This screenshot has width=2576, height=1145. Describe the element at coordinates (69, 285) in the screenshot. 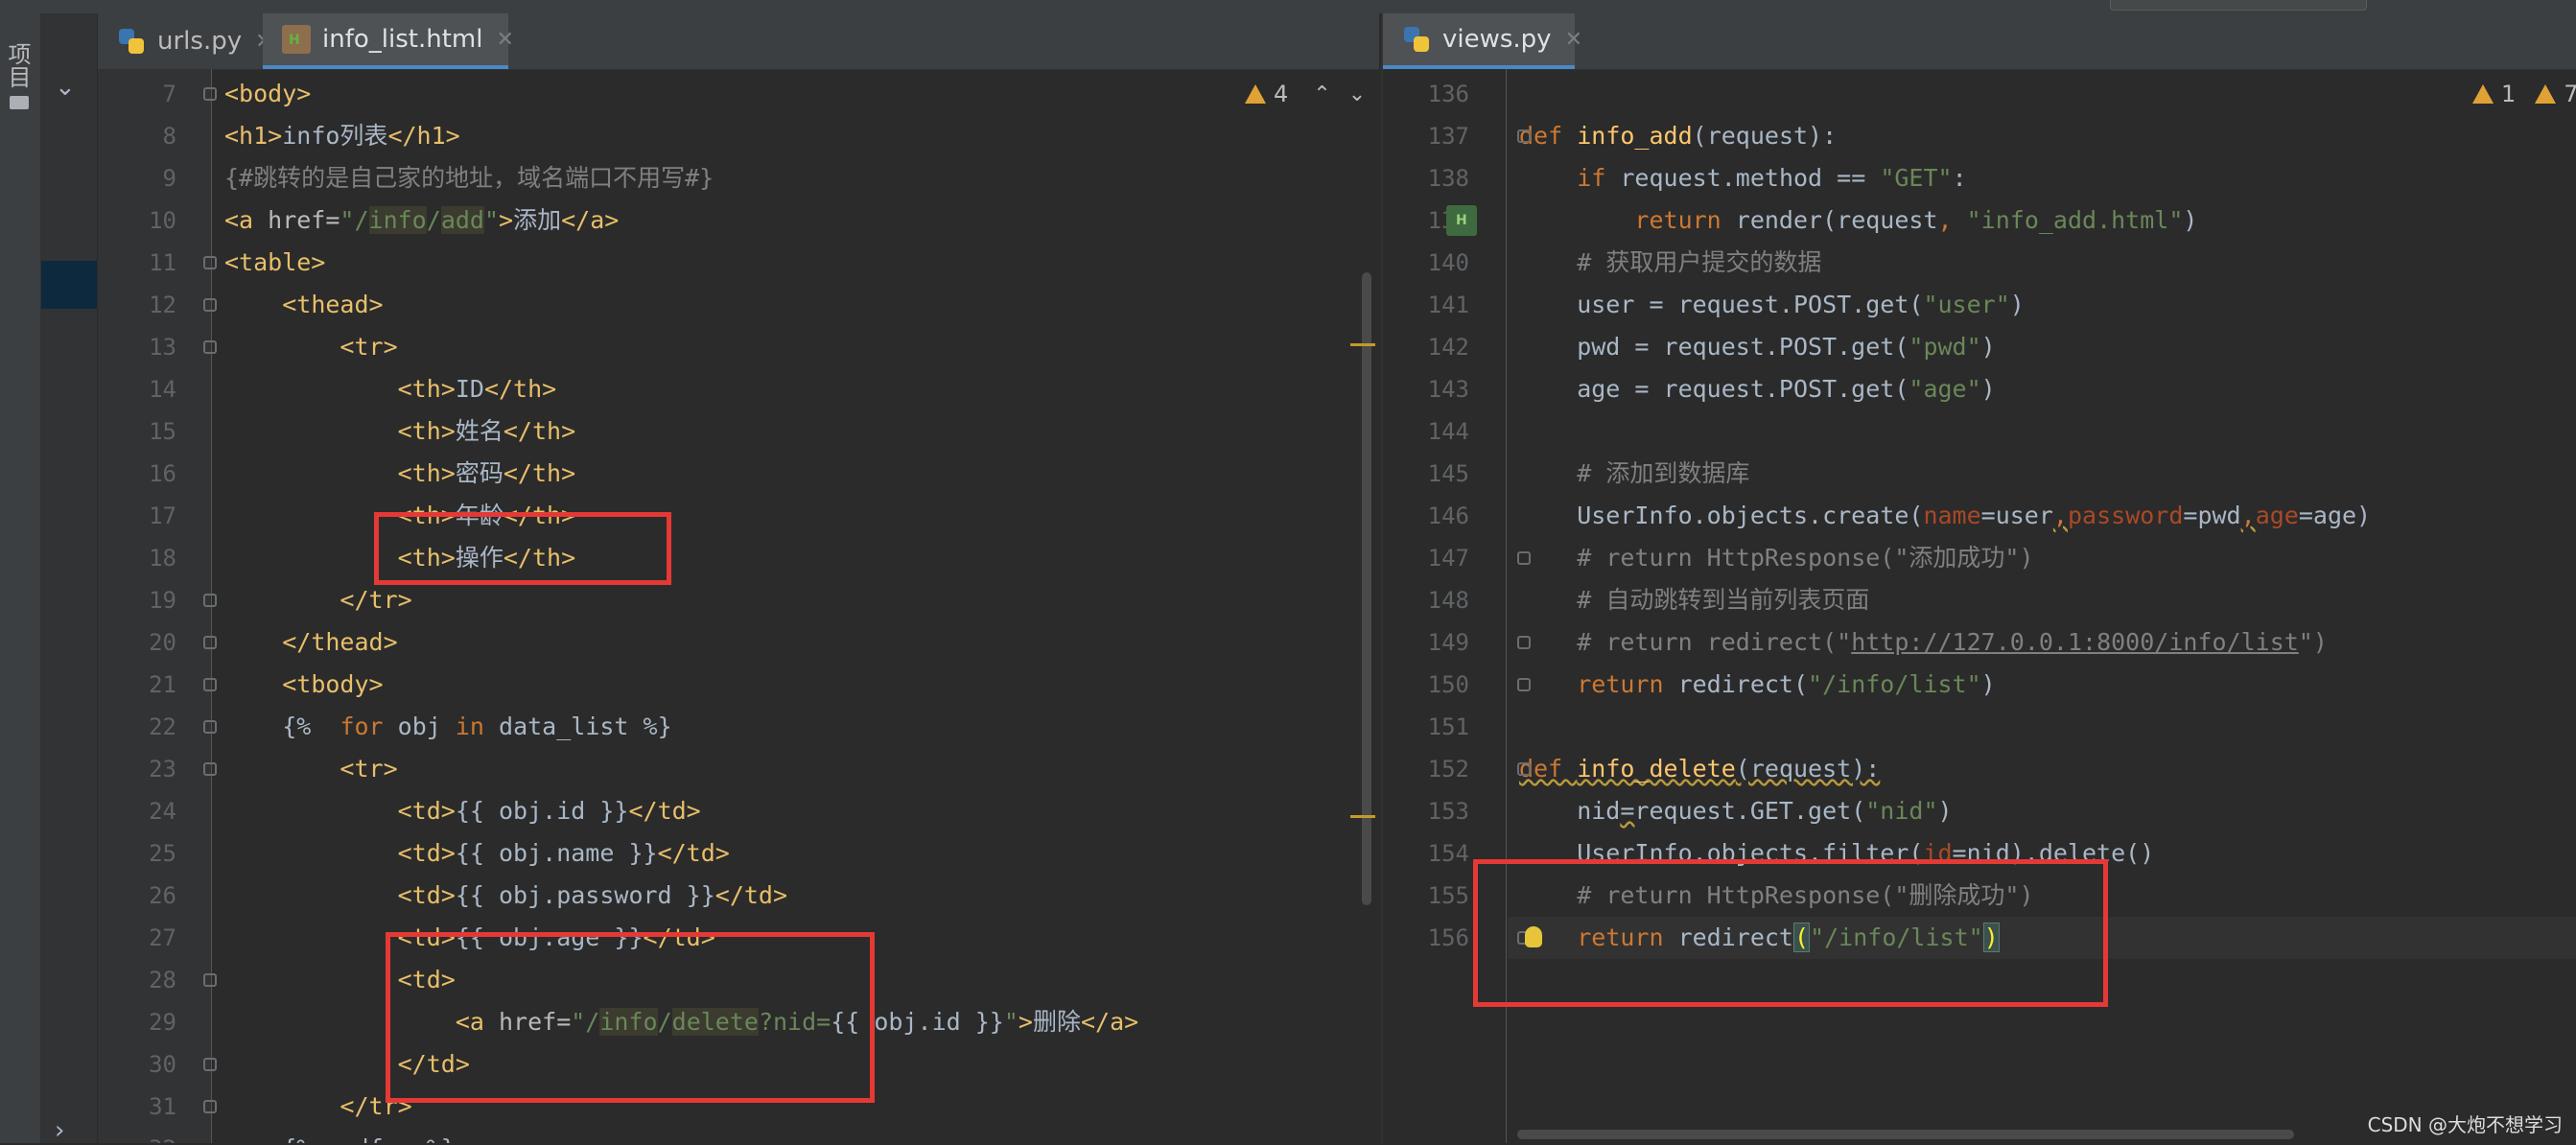

I see `project-selected-row` at that location.